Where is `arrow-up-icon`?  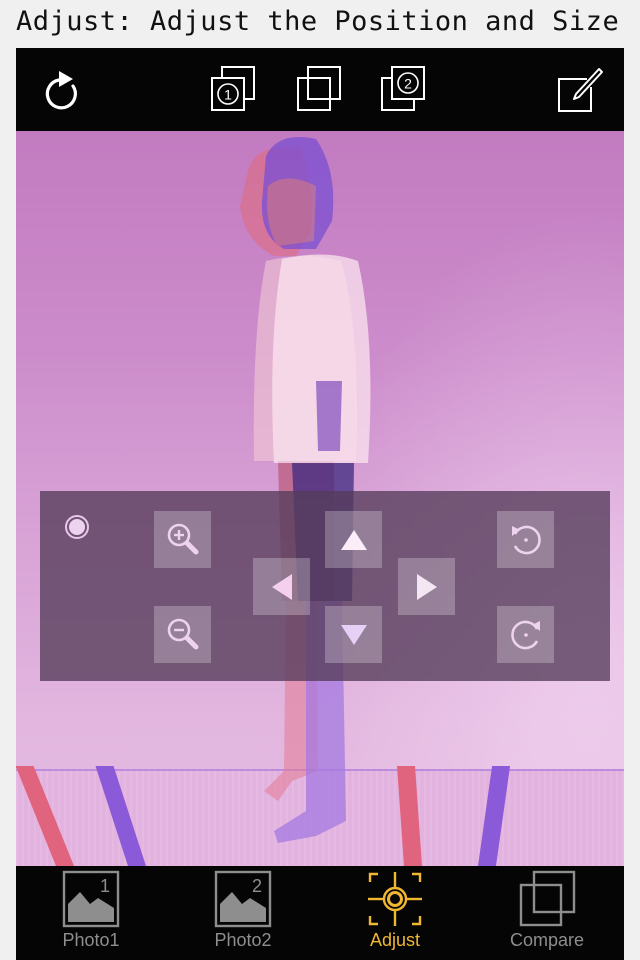
arrow-up-icon is located at coordinates (353, 539).